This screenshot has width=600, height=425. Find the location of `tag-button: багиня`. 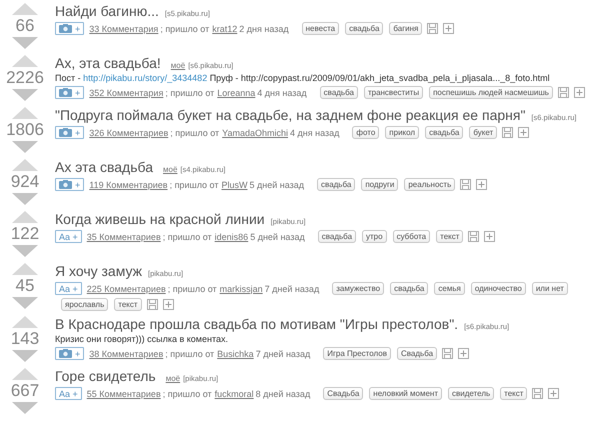

tag-button: багиня is located at coordinates (405, 28).